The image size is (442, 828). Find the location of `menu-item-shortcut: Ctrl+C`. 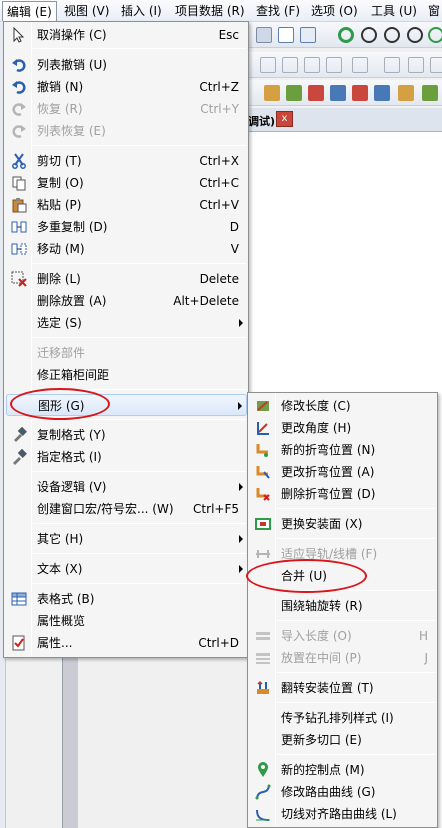

menu-item-shortcut: Ctrl+C is located at coordinates (219, 183).